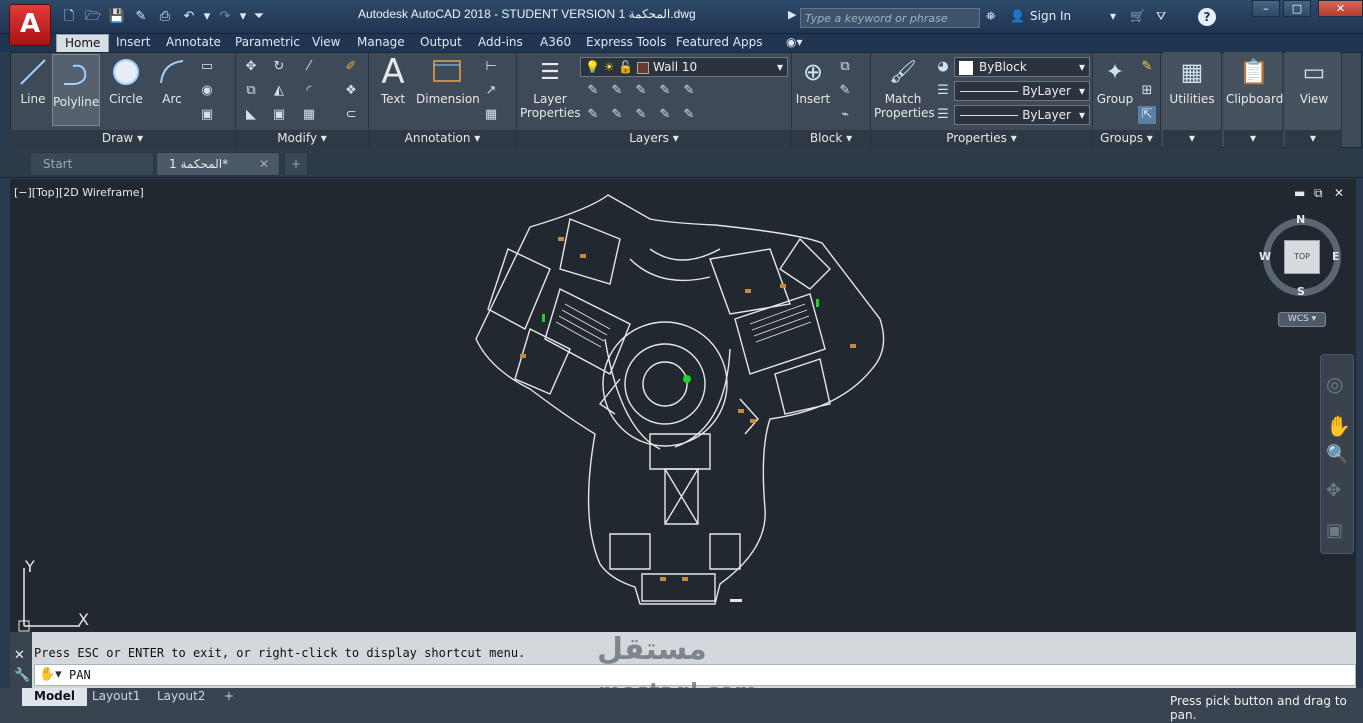  Describe the element at coordinates (617, 115) in the screenshot. I see `layer-tool-7-icon: ✎` at that location.